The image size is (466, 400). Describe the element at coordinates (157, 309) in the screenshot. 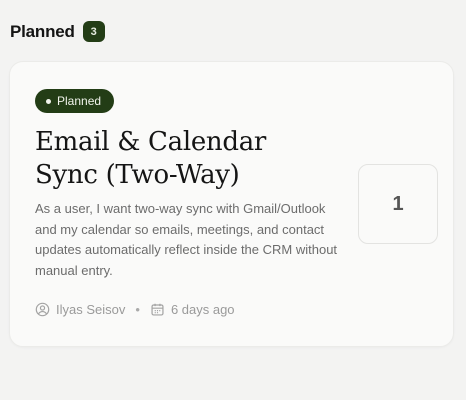

I see `calendar-icon` at that location.